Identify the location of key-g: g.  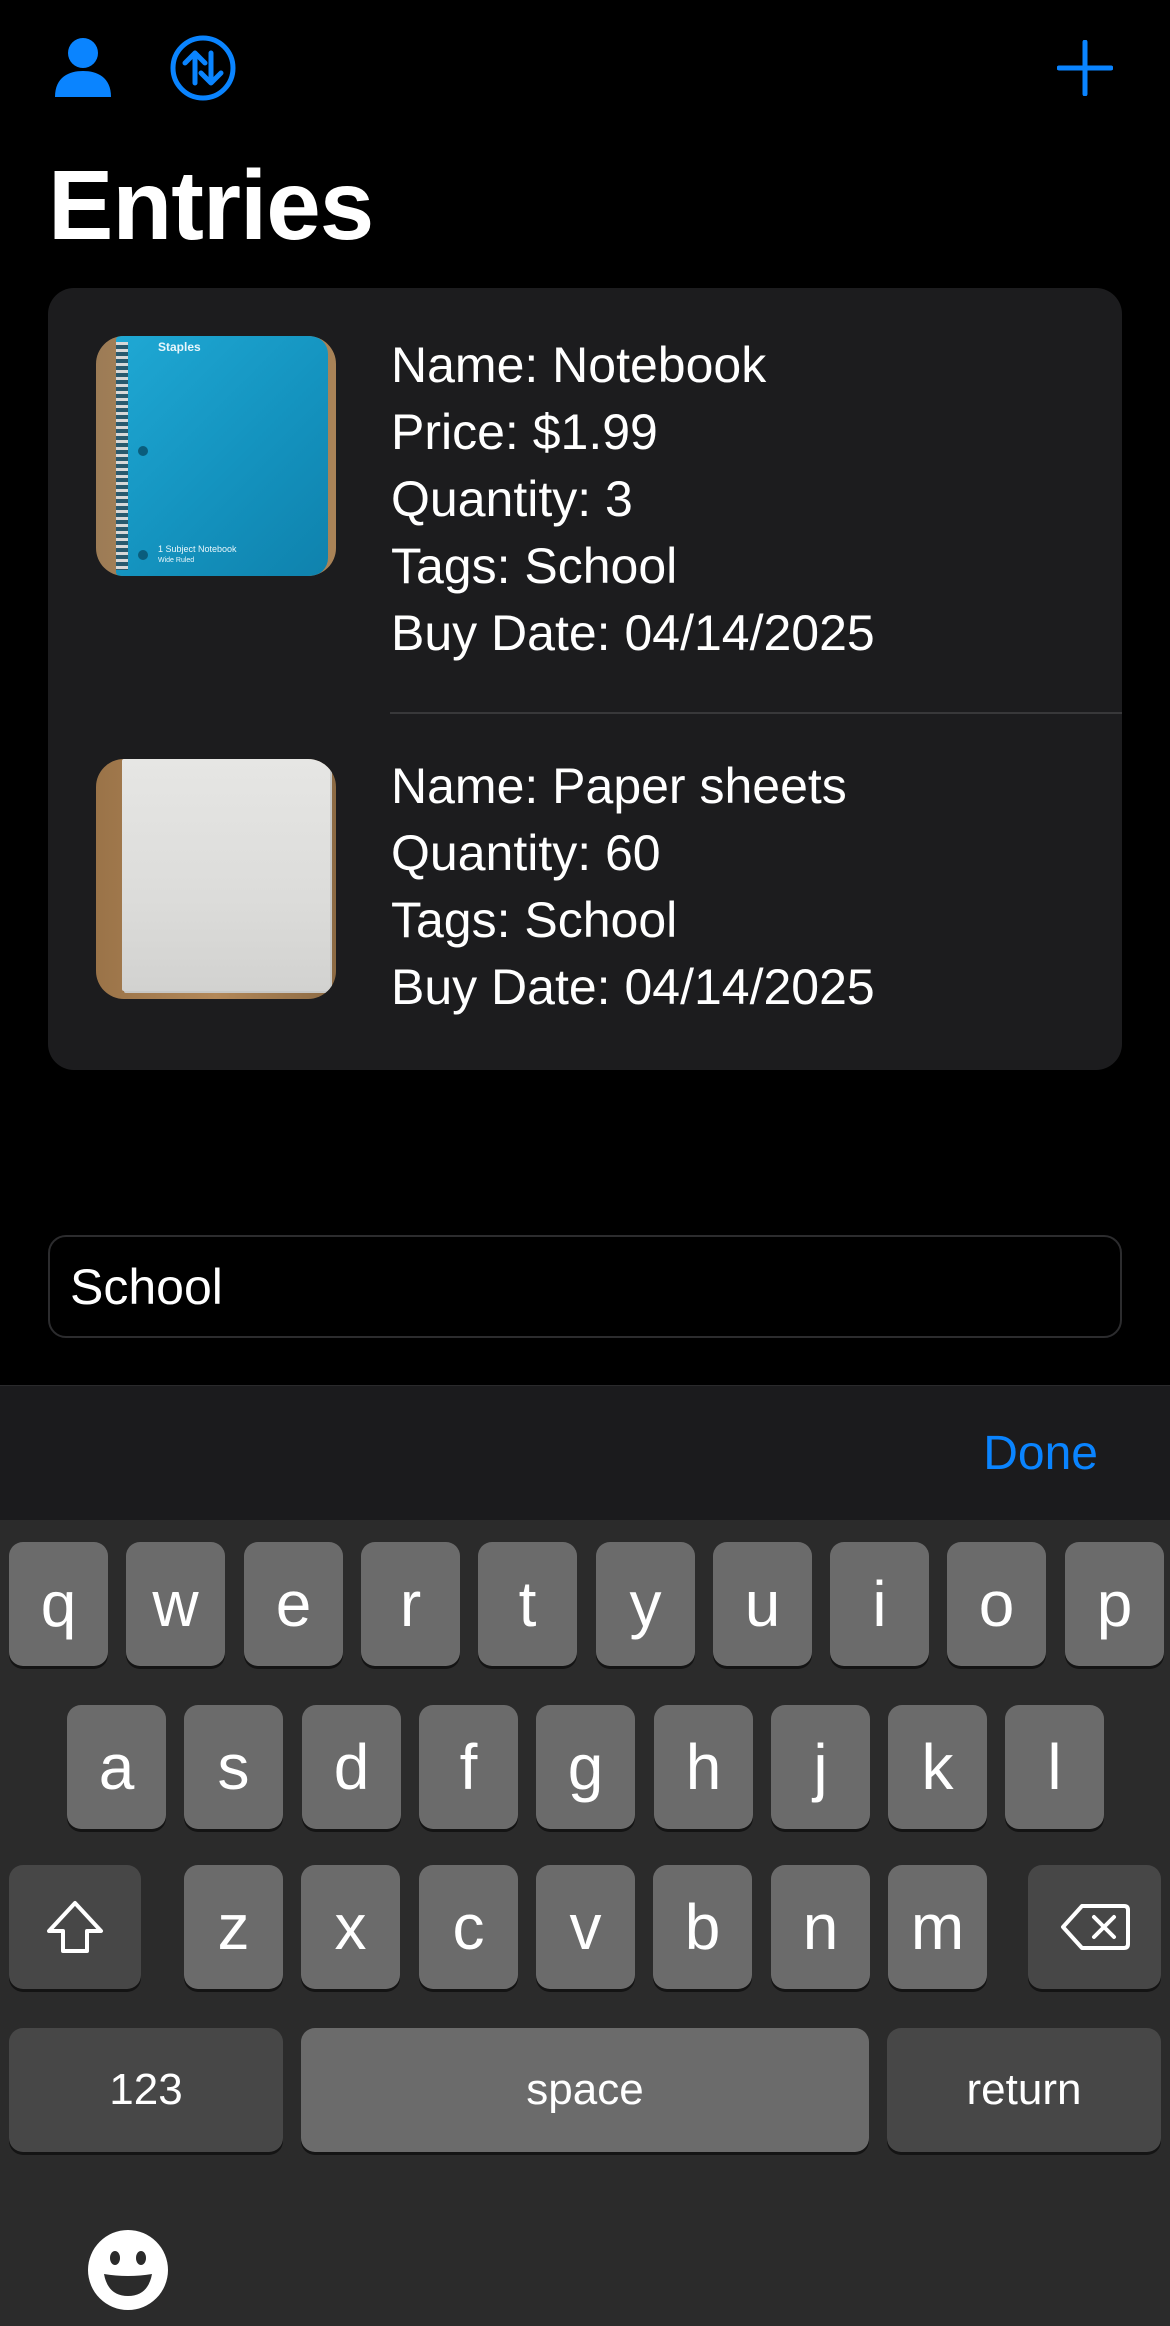
(585, 1767).